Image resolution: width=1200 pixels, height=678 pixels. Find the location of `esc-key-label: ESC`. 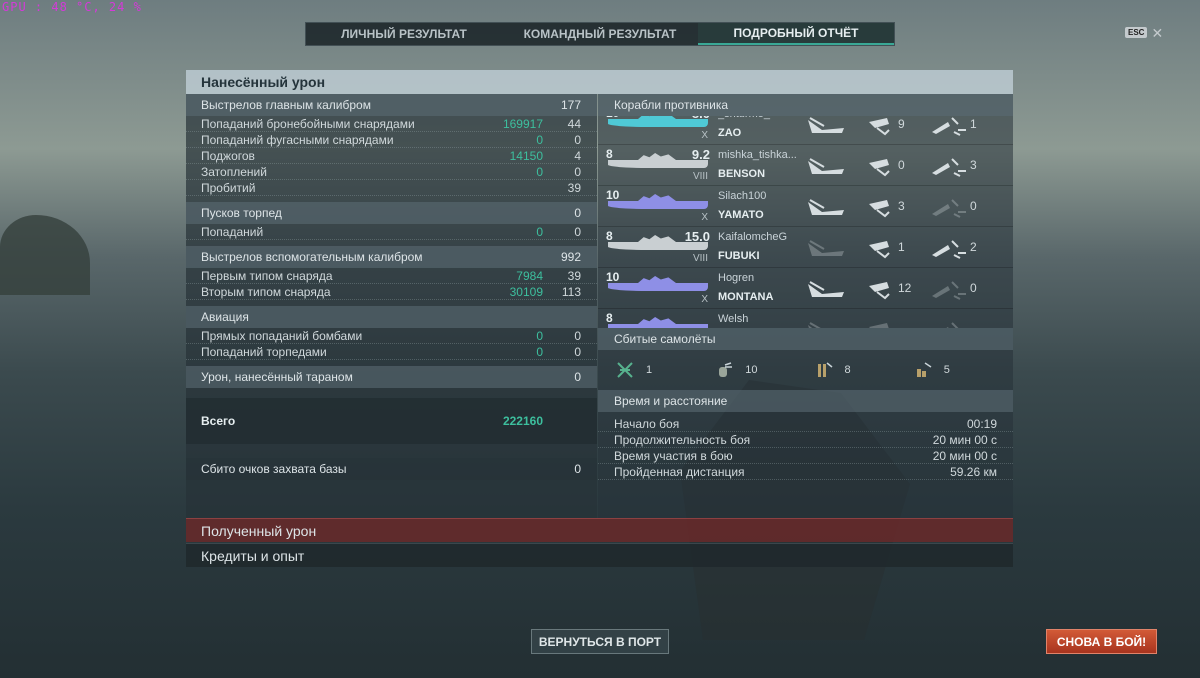

esc-key-label: ESC is located at coordinates (1136, 32).